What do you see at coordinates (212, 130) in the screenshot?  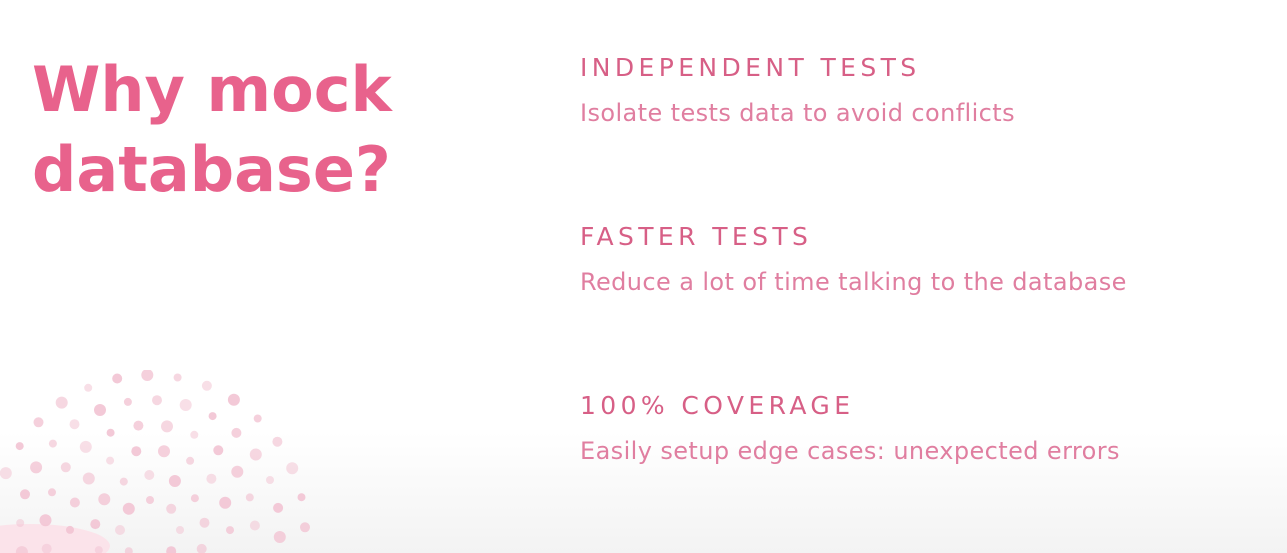 I see `slide-title: Why mock database?` at bounding box center [212, 130].